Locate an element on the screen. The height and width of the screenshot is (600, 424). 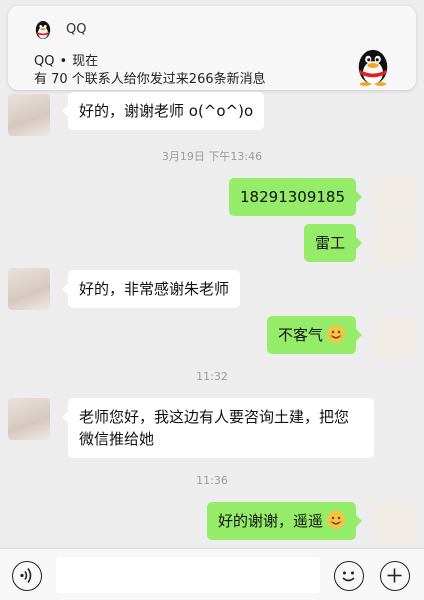
outgoing-message: 不客气 is located at coordinates (314, 335).